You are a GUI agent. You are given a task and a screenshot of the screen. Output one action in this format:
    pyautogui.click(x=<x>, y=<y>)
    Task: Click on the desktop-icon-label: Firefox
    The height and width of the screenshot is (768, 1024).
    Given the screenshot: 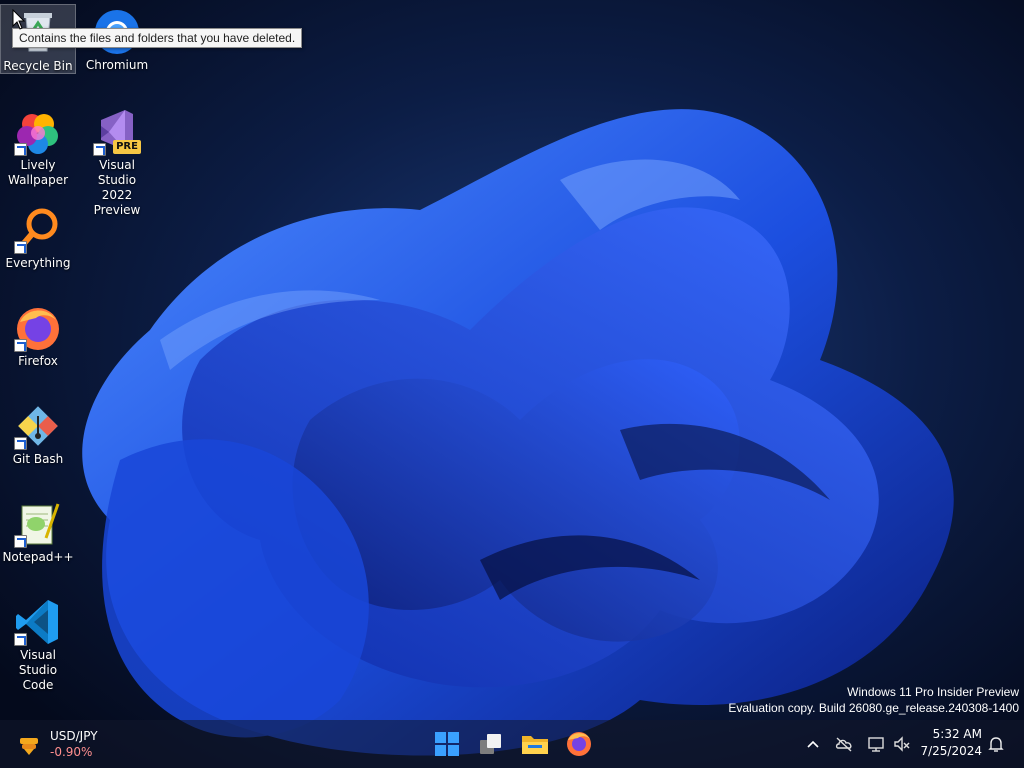 What is the action you would take?
    pyautogui.click(x=38, y=361)
    